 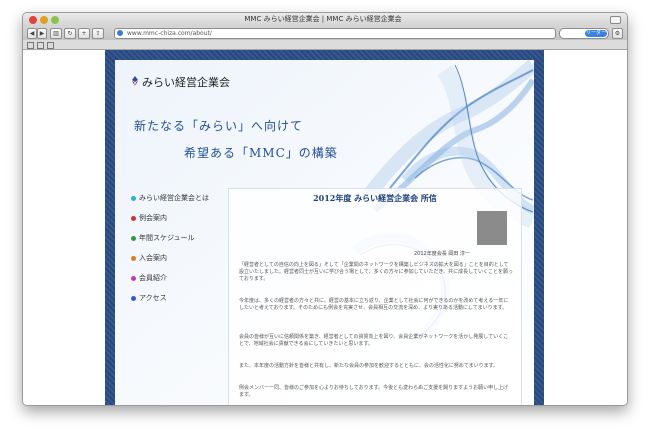 I want to click on back-icon: ◀, so click(x=32, y=33).